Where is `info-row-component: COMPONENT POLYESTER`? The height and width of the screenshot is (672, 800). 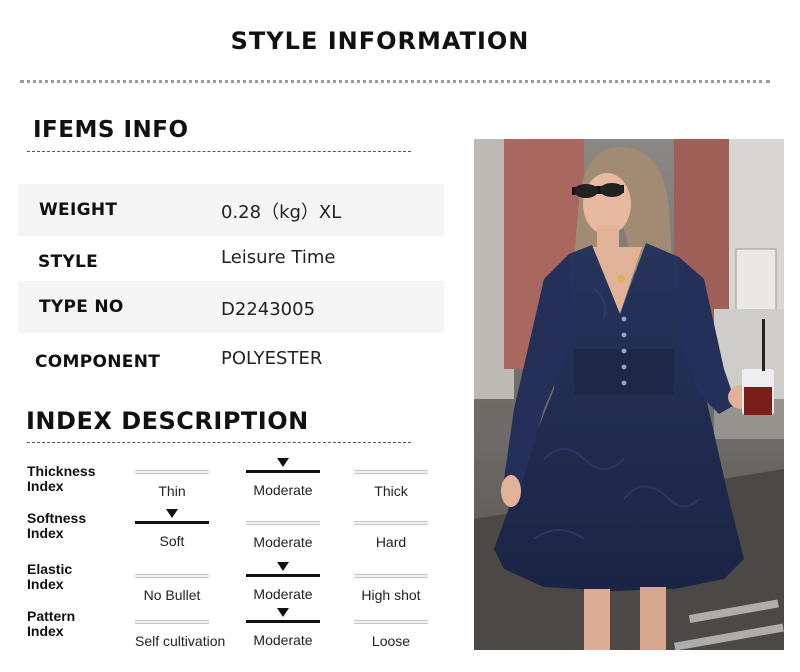
info-row-component: COMPONENT POLYESTER is located at coordinates (231, 359).